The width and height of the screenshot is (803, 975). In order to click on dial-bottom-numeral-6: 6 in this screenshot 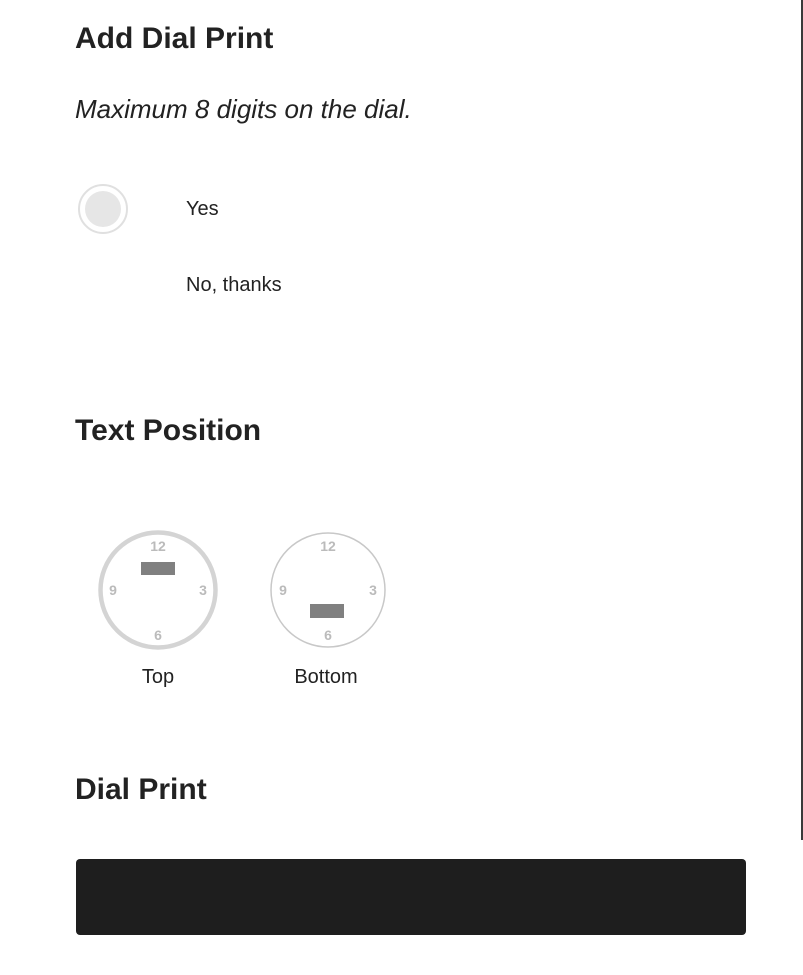, I will do `click(328, 635)`.